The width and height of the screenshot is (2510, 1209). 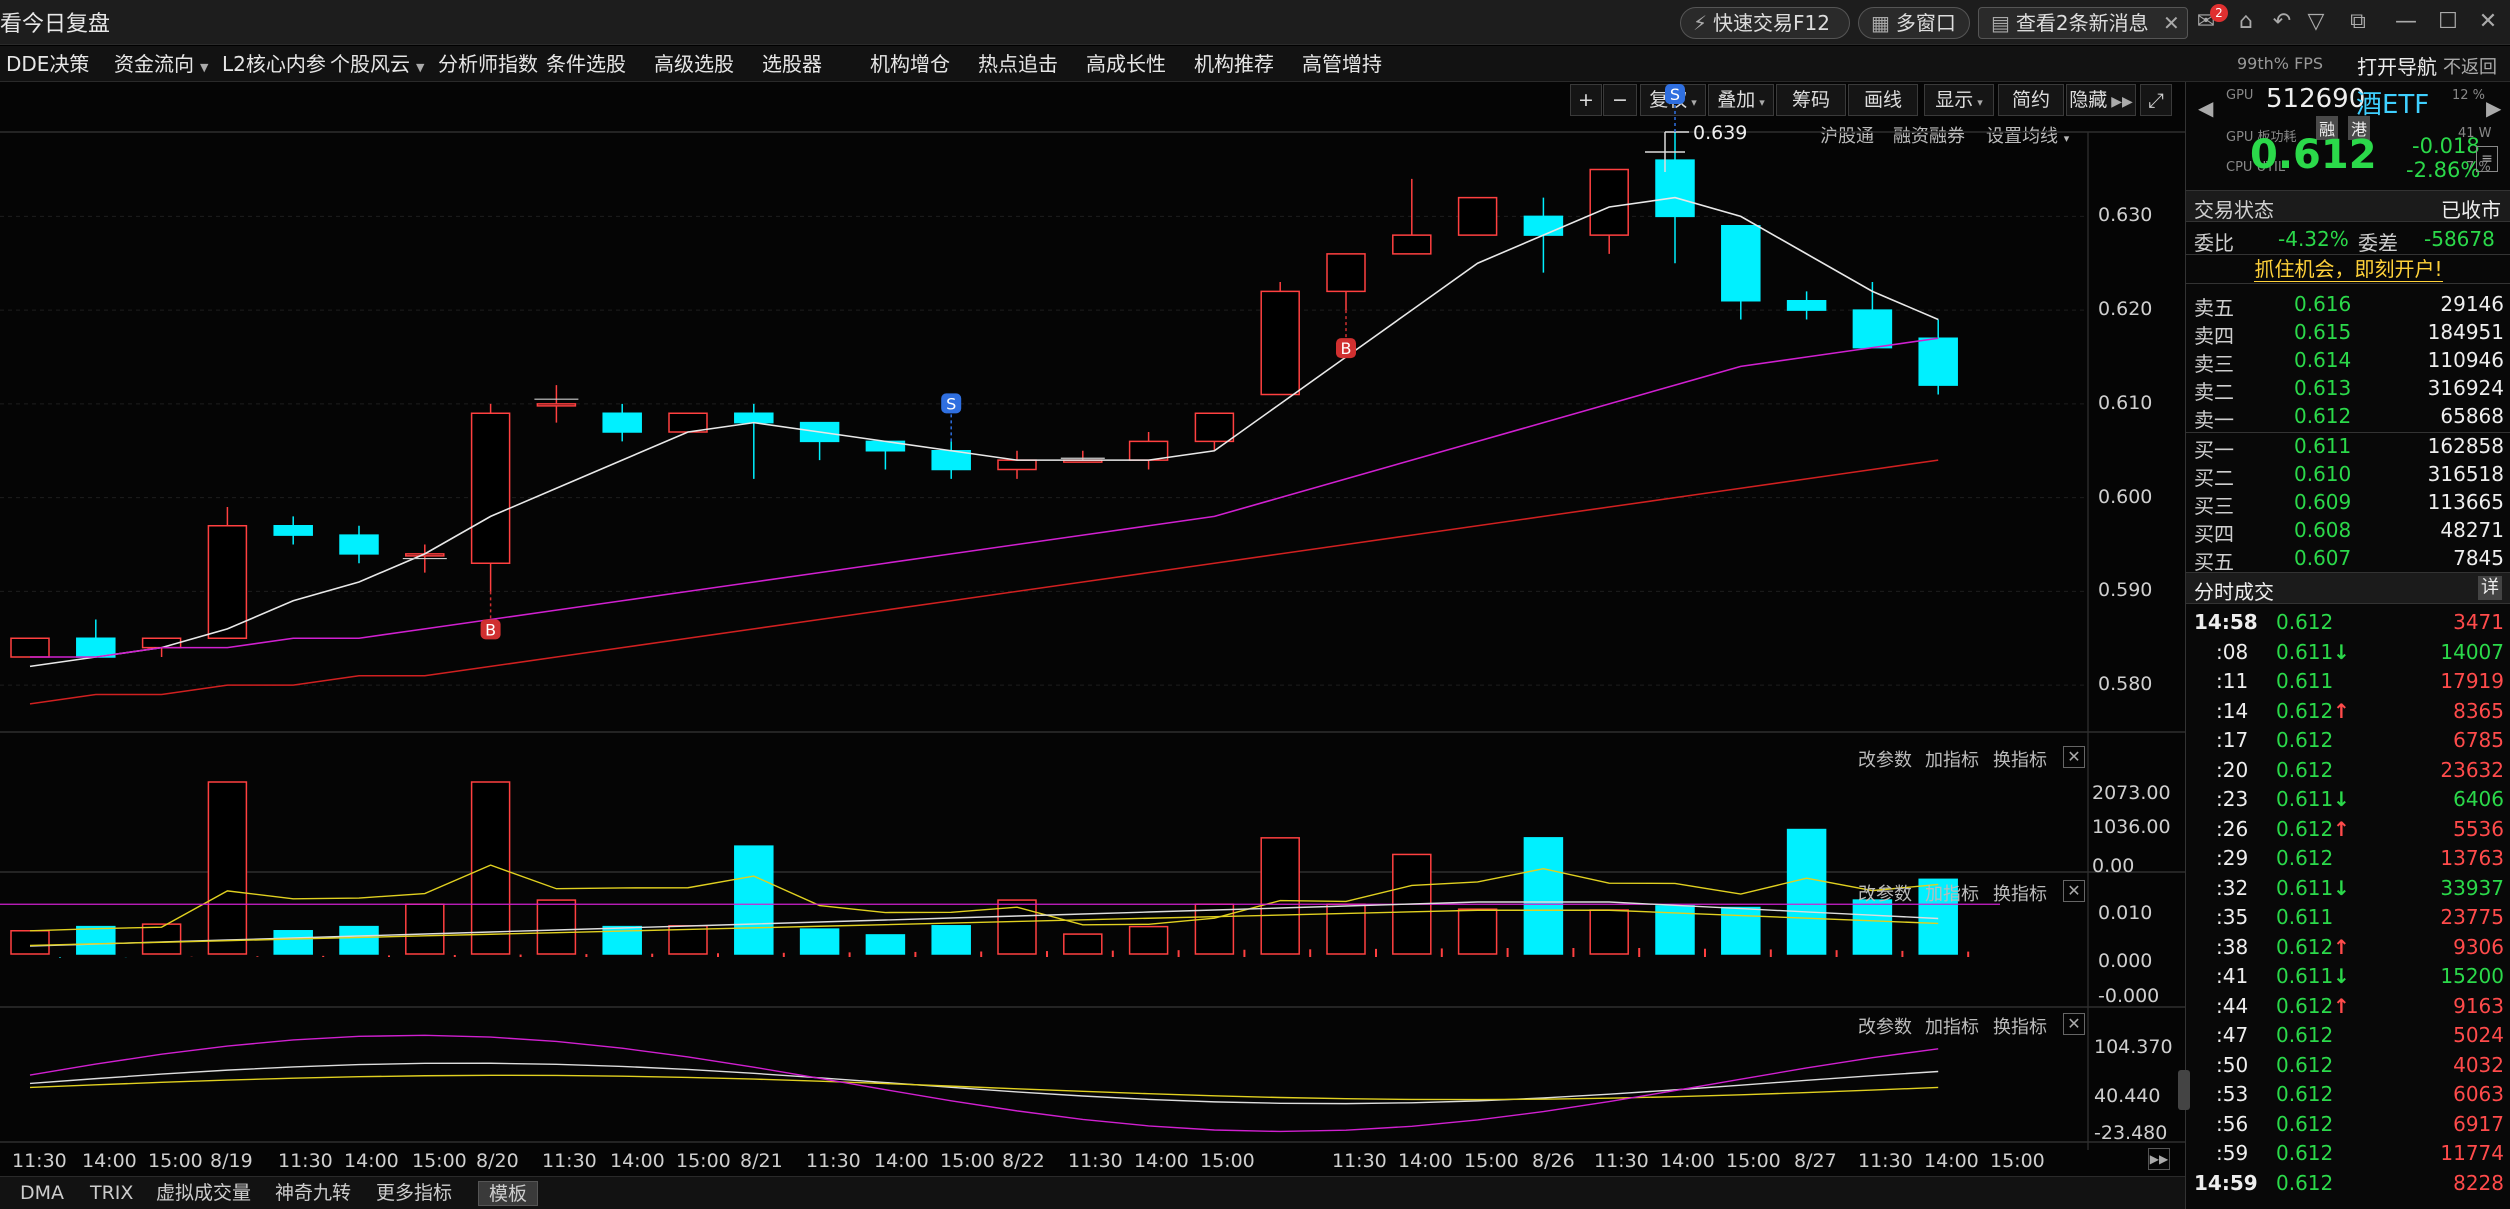 I want to click on bid-price: 0.609, so click(x=2322, y=502).